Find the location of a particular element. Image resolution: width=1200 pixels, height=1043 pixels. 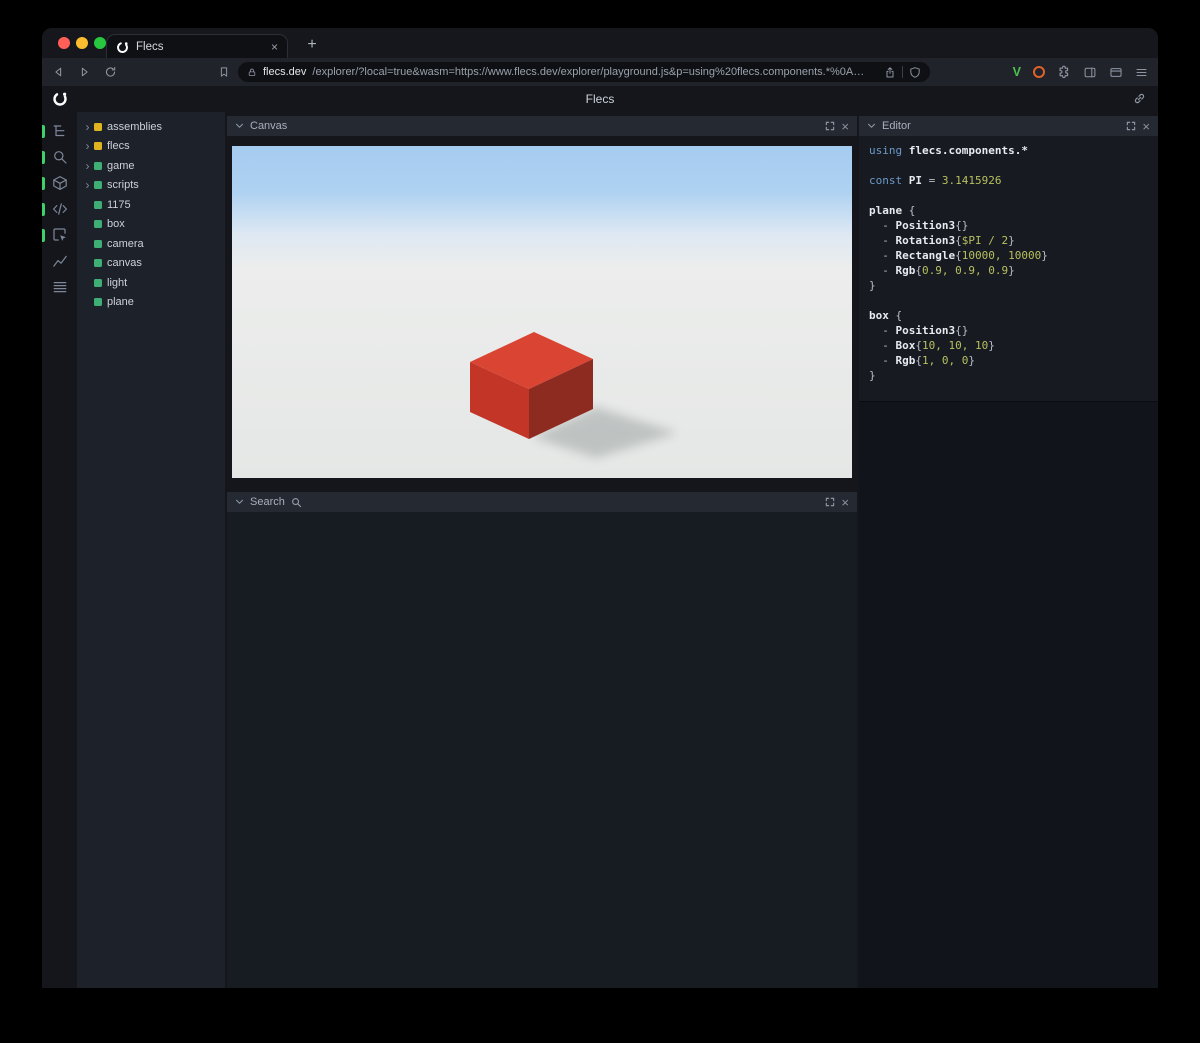

tree-item-label: game is located at coordinates (121, 165).